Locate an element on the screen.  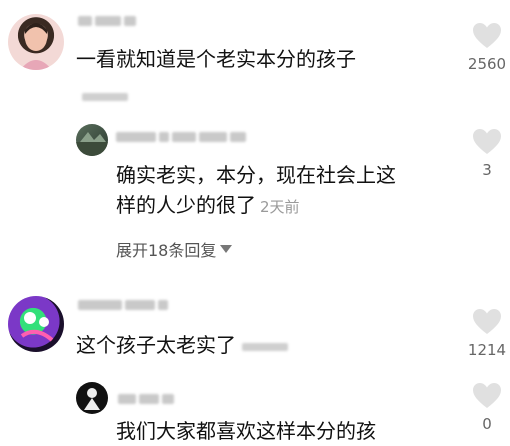
like-count: 1214 is located at coordinates (487, 350).